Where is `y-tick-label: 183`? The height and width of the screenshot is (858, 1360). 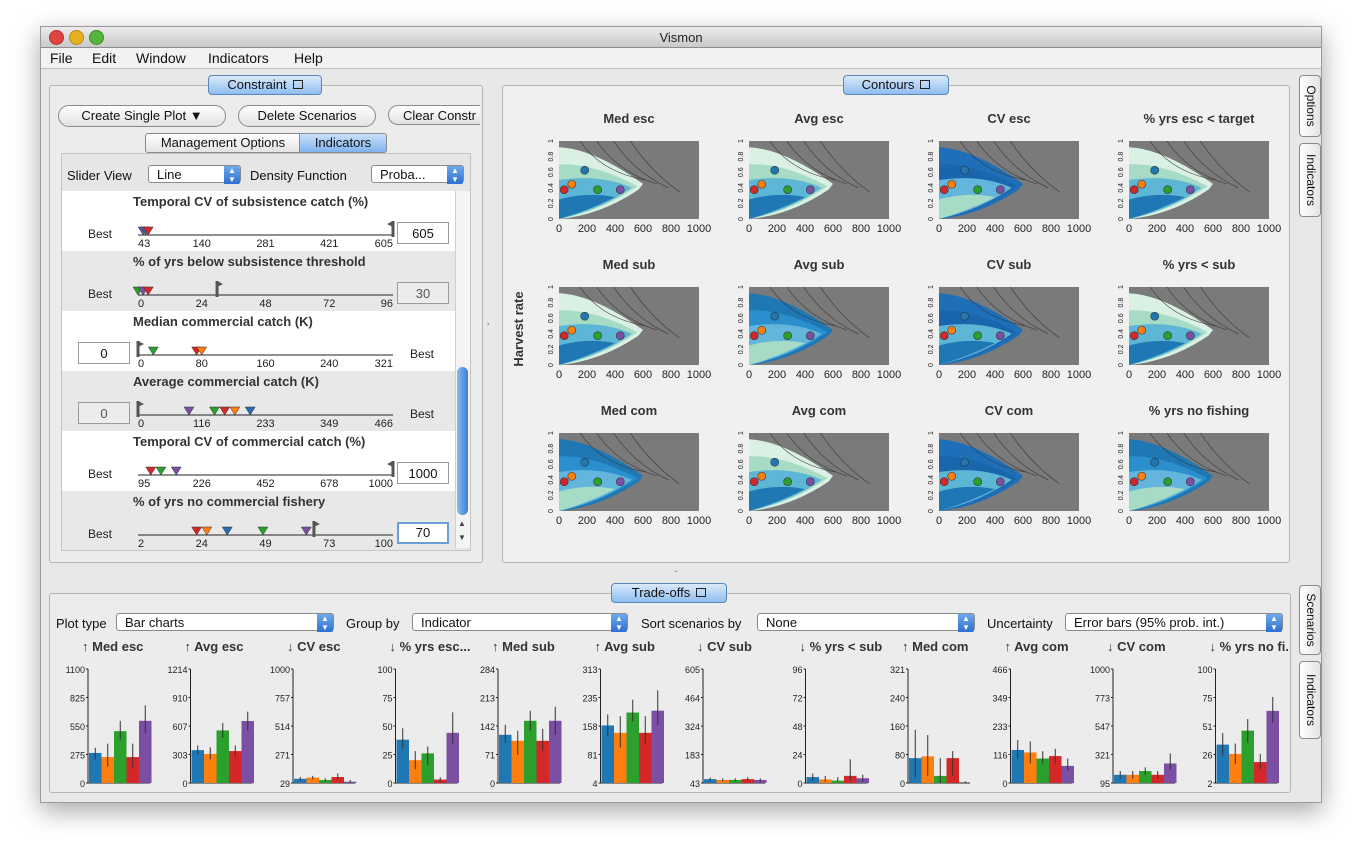 y-tick-label: 183 is located at coordinates (692, 756).